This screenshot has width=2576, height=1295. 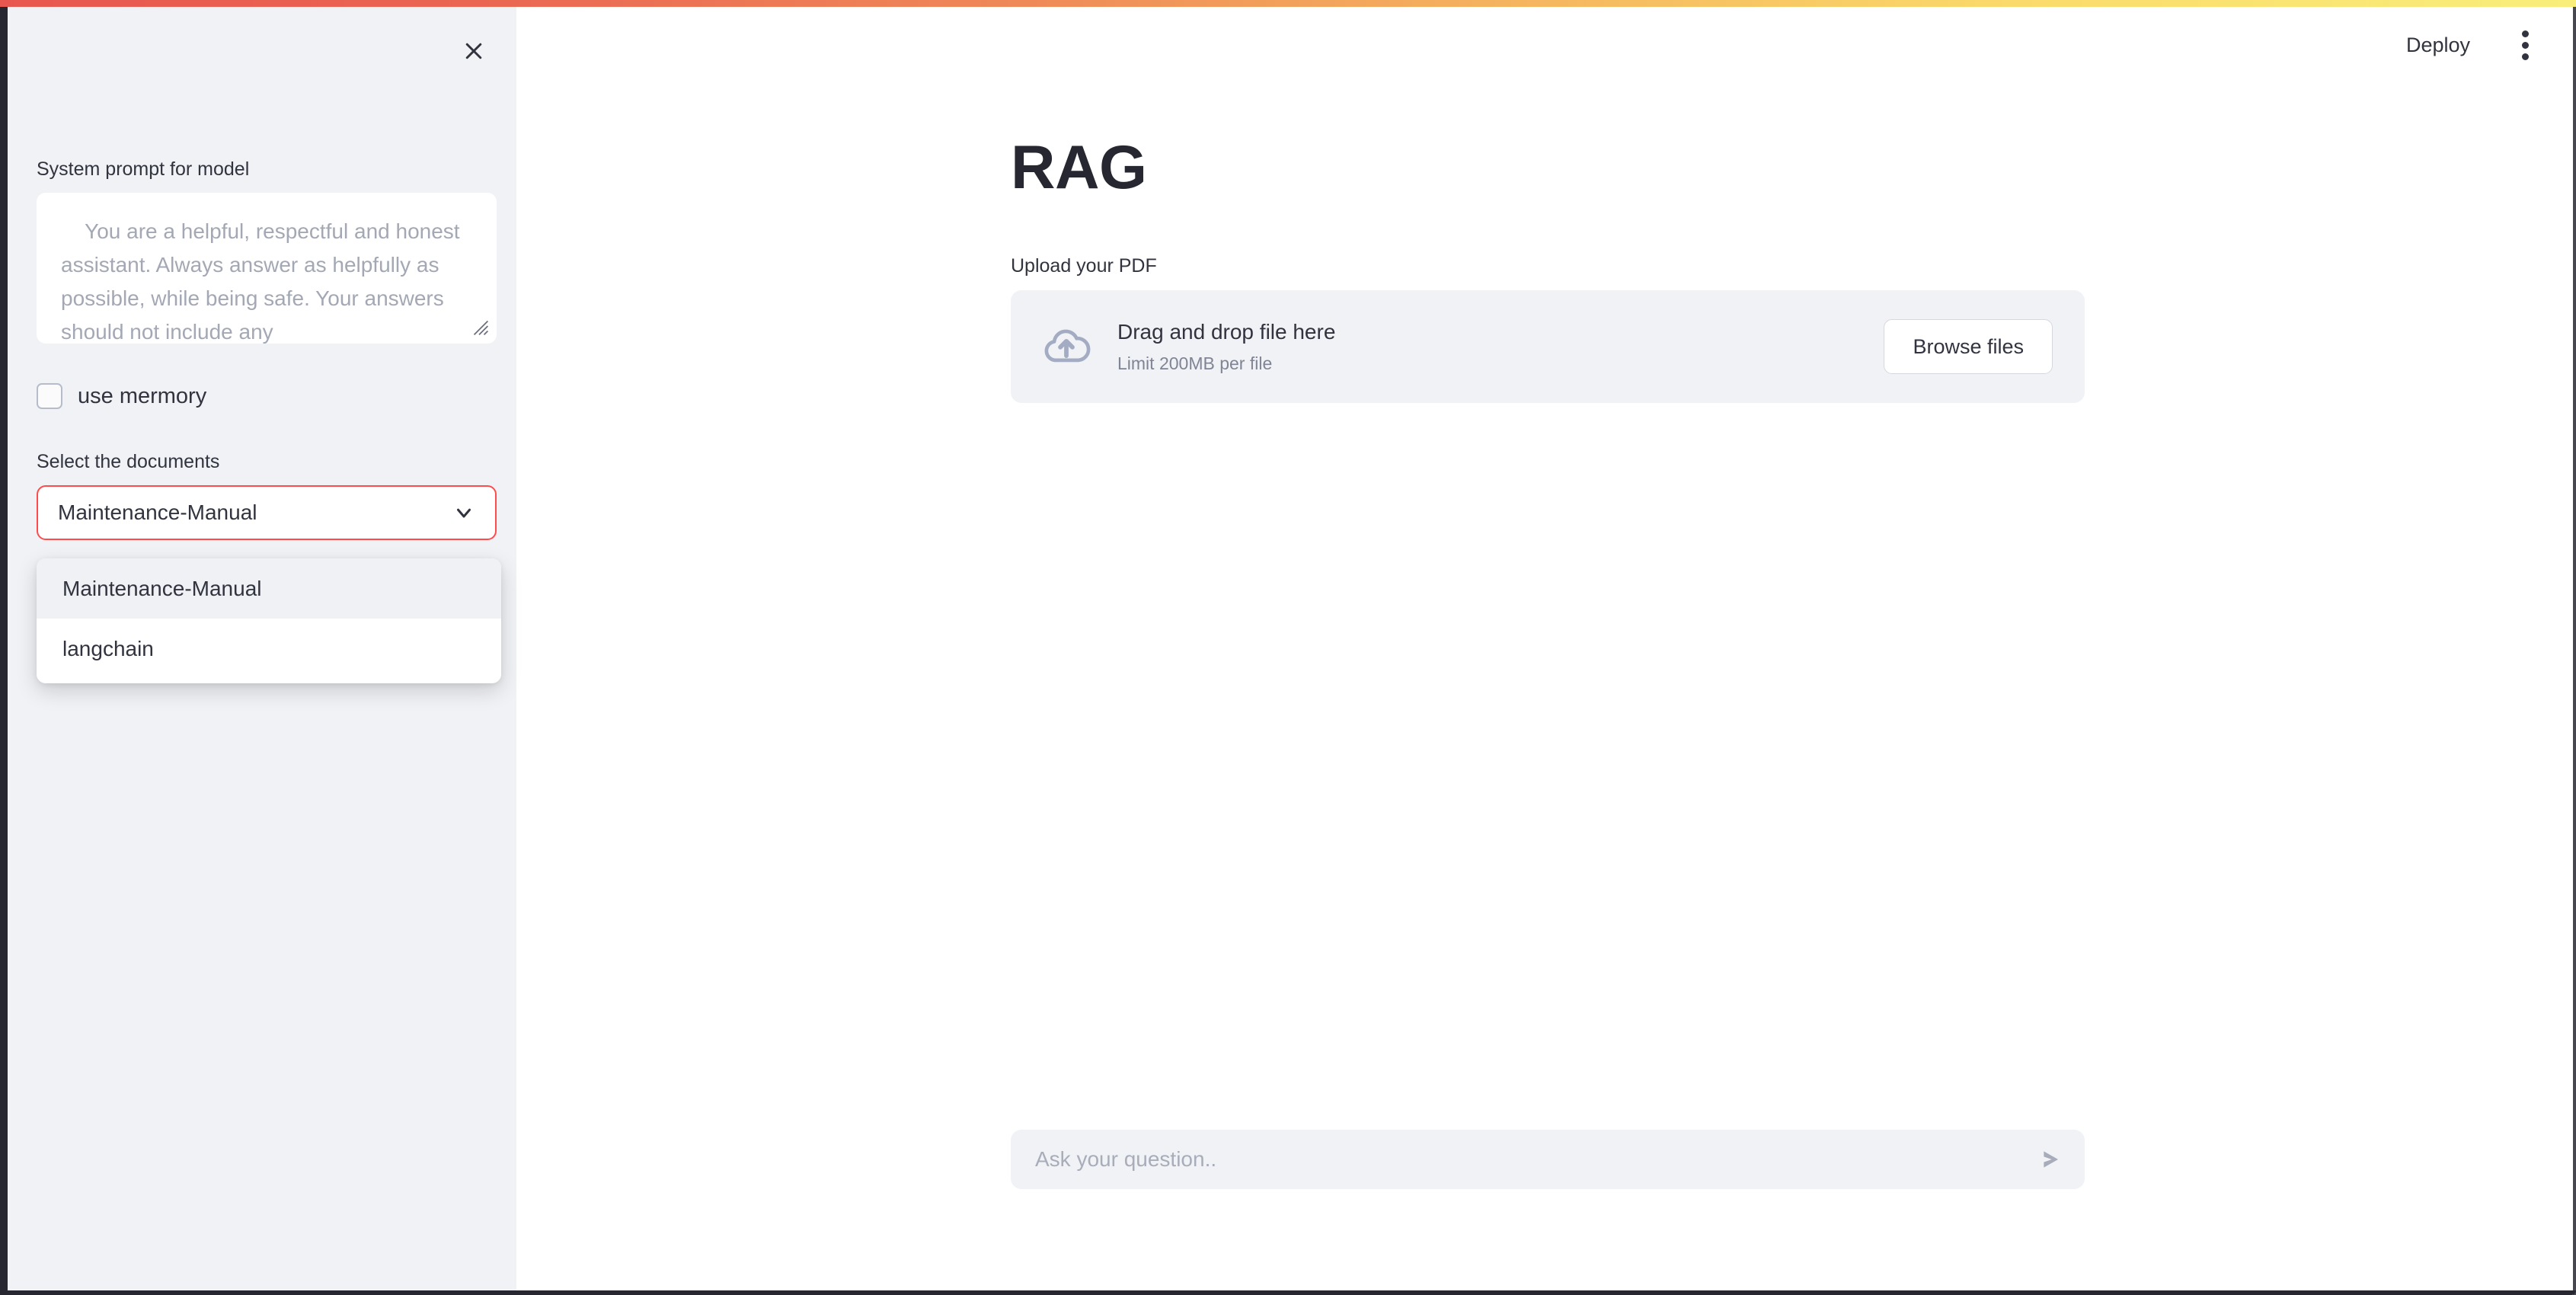 What do you see at coordinates (162, 588) in the screenshot?
I see `select-option-label: Maintenance-Manual` at bounding box center [162, 588].